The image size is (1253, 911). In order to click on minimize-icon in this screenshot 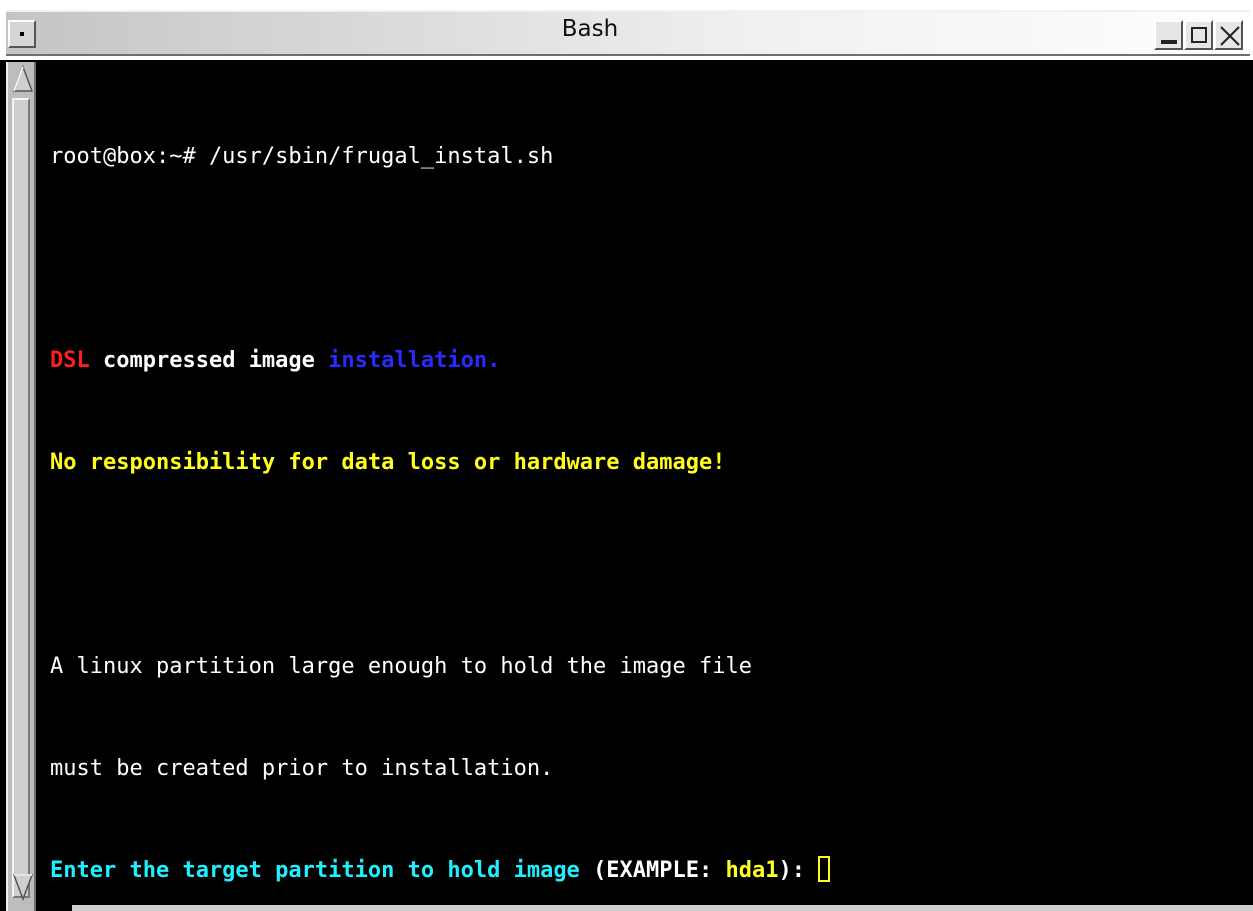, I will do `click(1168, 35)`.